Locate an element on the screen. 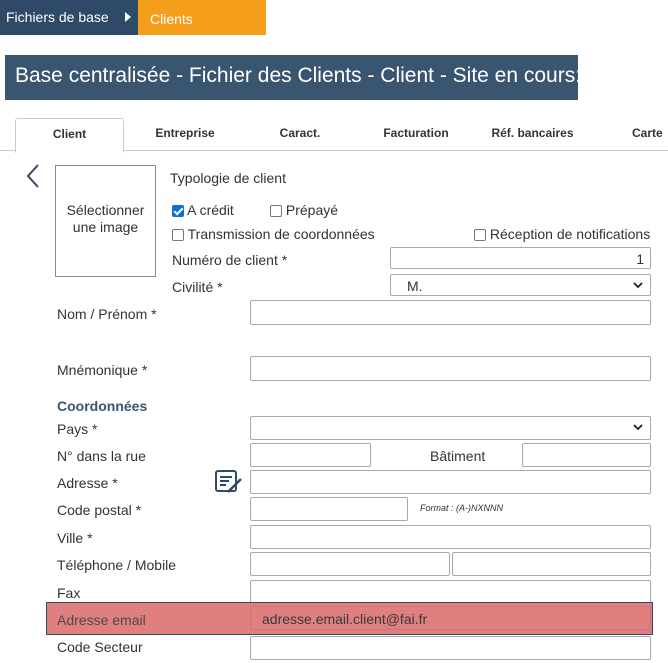 Image resolution: width=668 pixels, height=663 pixels. breadcrumb-arrow-icon is located at coordinates (128, 17).